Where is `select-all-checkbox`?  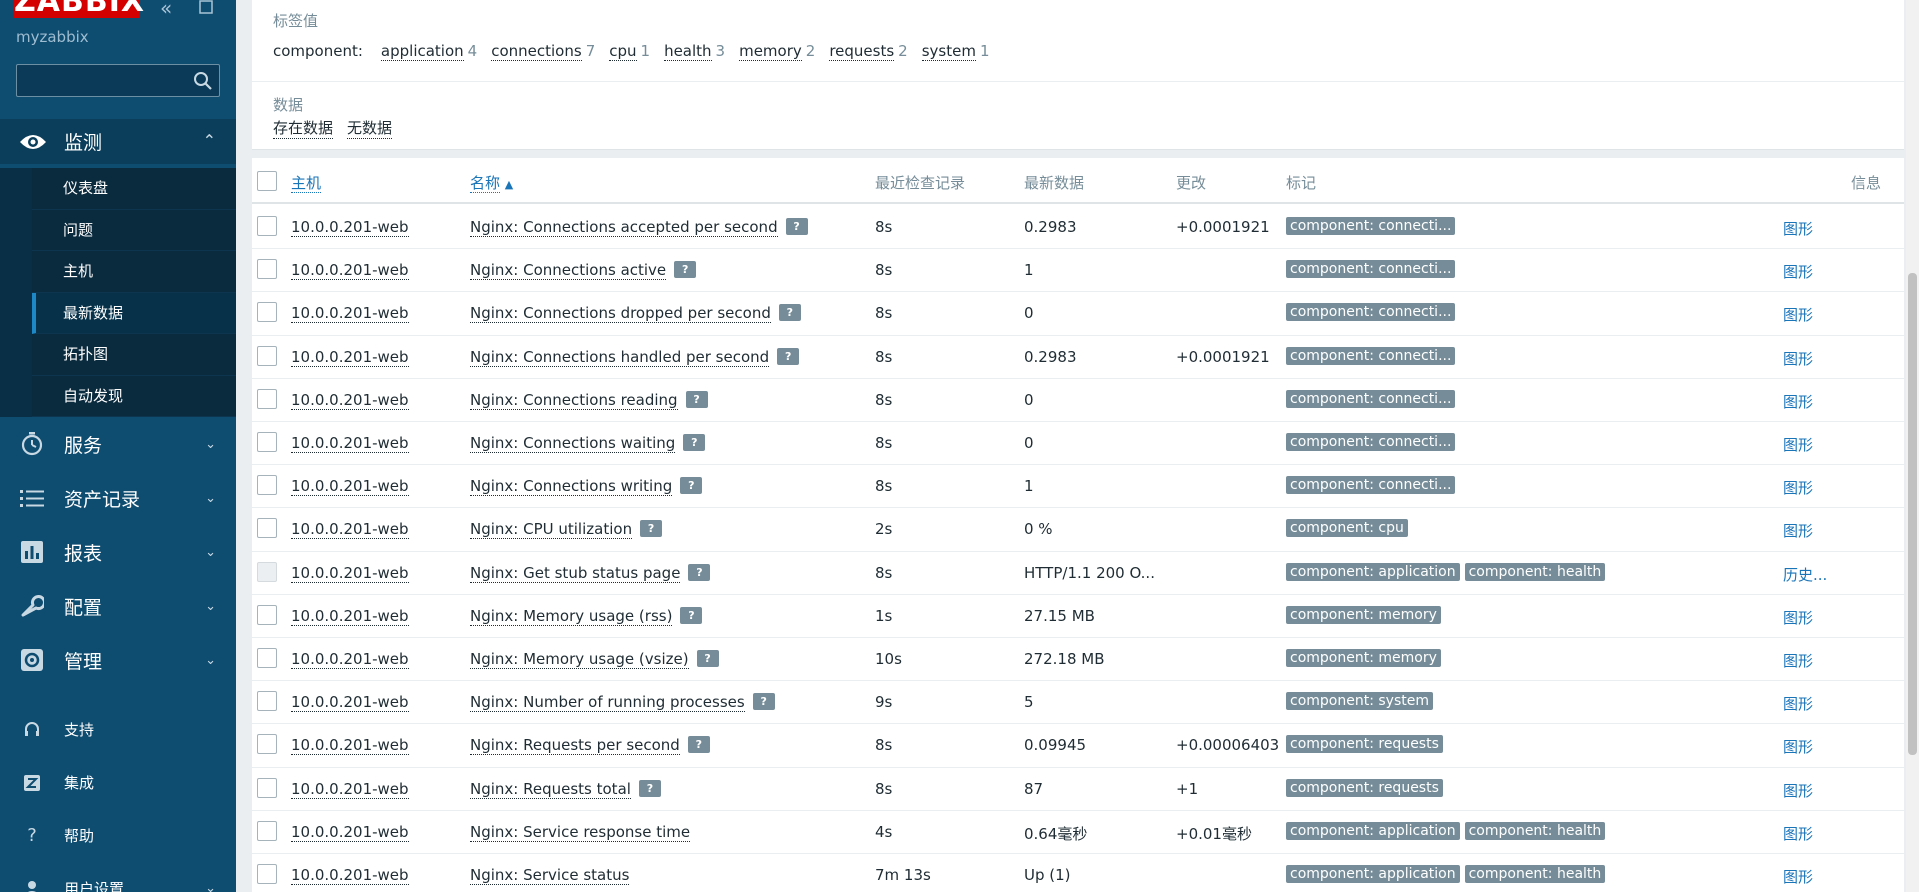 select-all-checkbox is located at coordinates (267, 181).